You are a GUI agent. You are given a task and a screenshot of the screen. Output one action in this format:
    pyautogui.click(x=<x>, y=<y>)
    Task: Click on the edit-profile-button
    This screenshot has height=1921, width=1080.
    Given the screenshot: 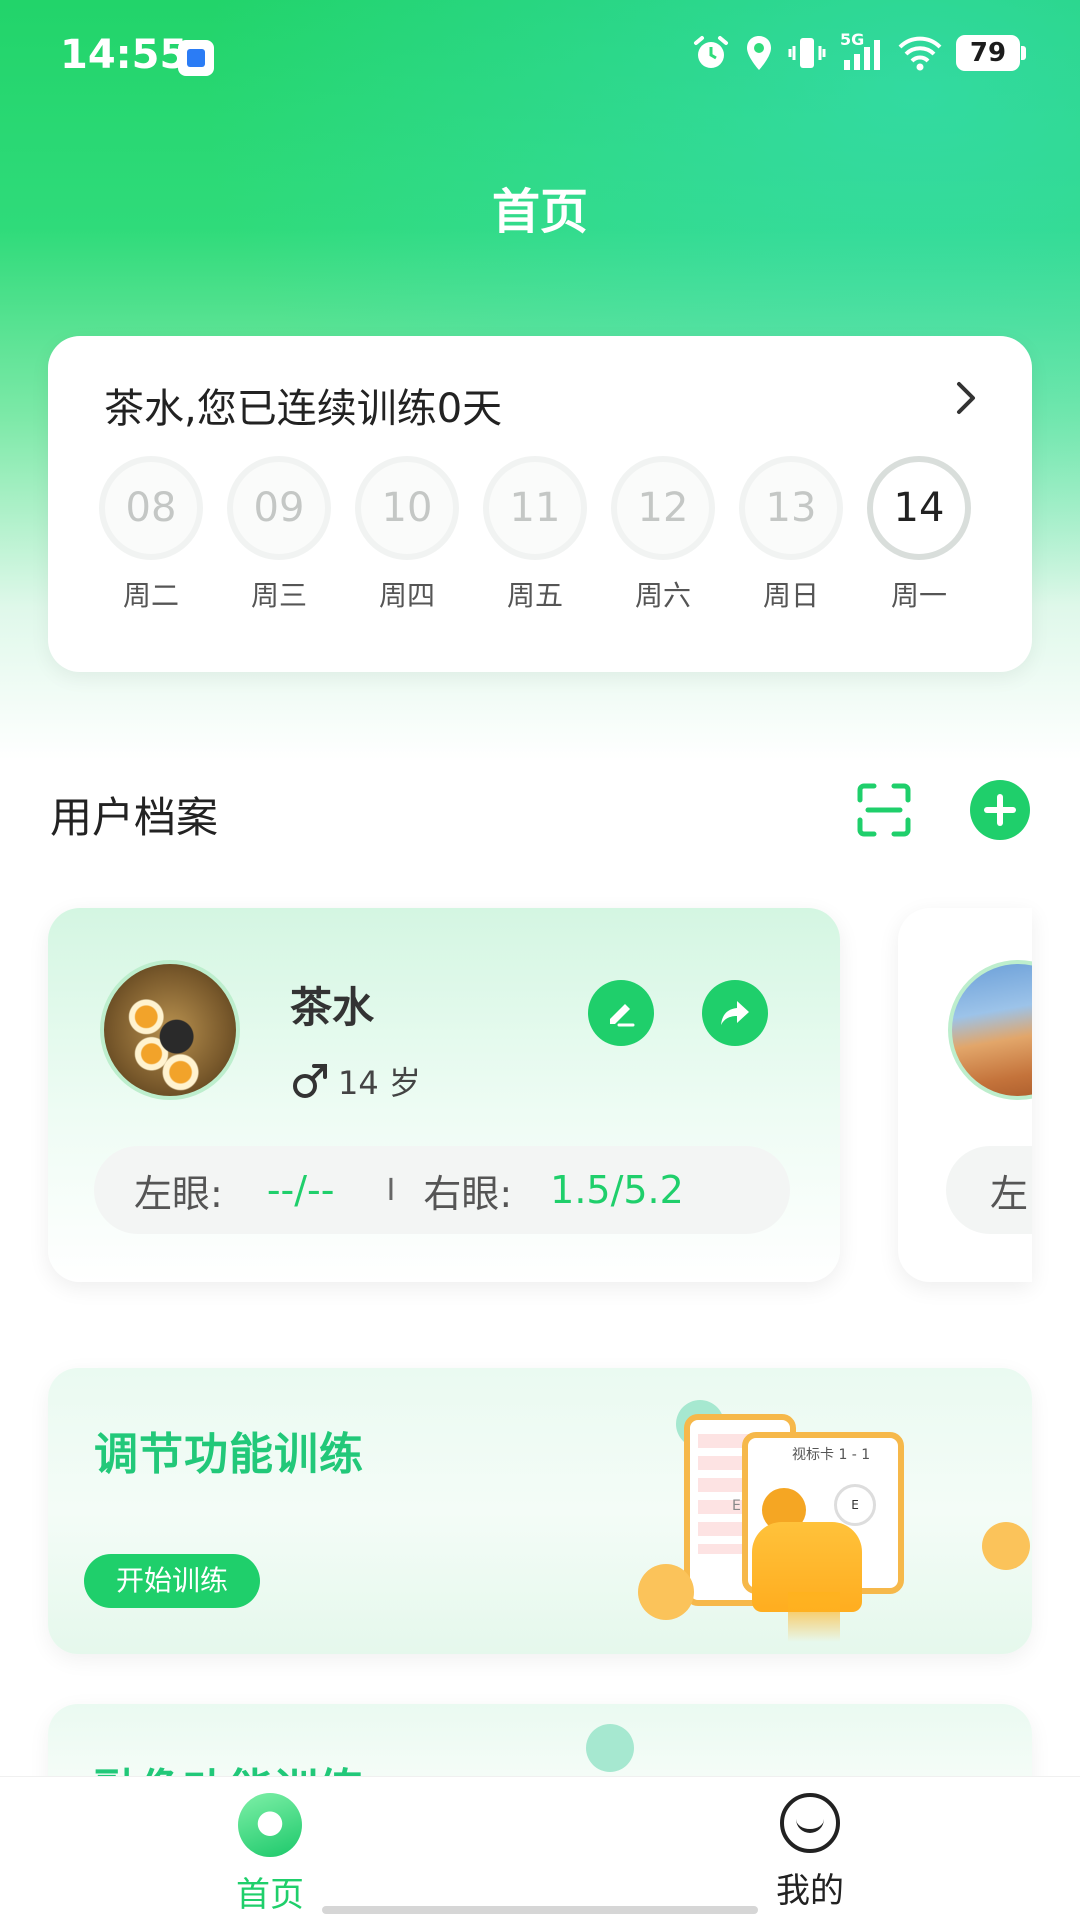 What is the action you would take?
    pyautogui.click(x=621, y=1013)
    